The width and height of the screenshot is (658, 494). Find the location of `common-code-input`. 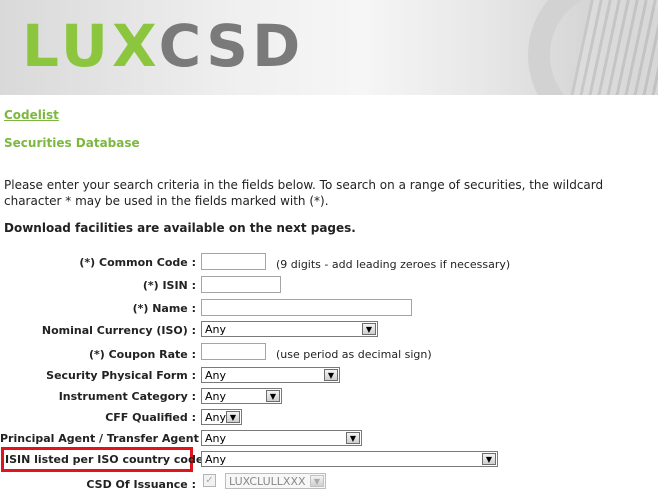

common-code-input is located at coordinates (233, 261).